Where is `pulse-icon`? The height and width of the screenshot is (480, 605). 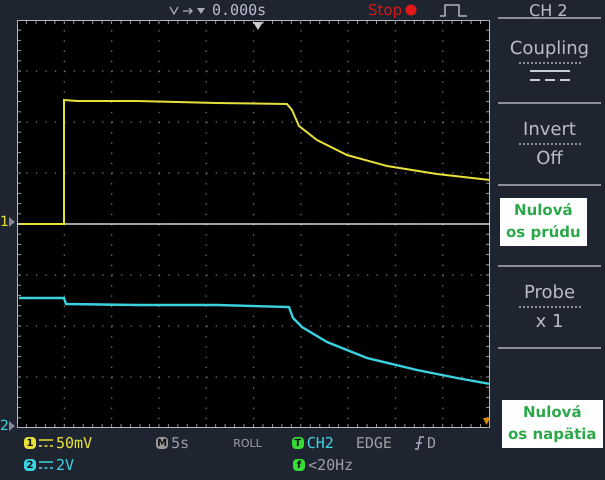
pulse-icon is located at coordinates (454, 10).